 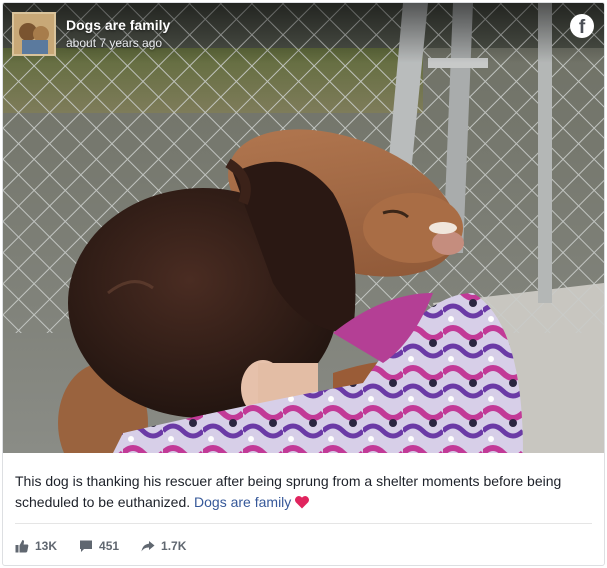 What do you see at coordinates (22, 546) in the screenshot?
I see `thumbs-up-icon` at bounding box center [22, 546].